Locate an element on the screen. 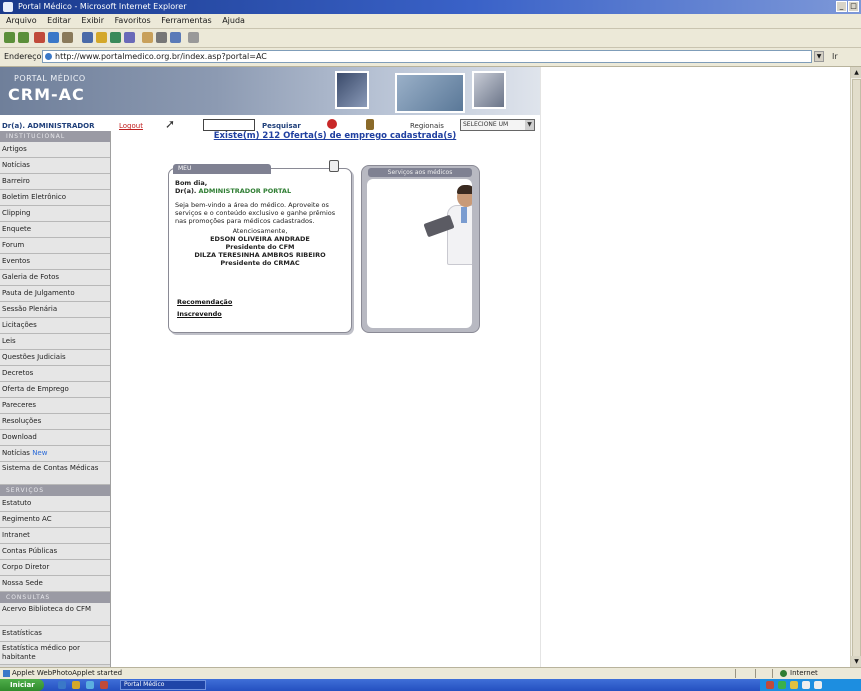 This screenshot has height=691, width=861. address-dropdown-icon: ▼ is located at coordinates (819, 56).